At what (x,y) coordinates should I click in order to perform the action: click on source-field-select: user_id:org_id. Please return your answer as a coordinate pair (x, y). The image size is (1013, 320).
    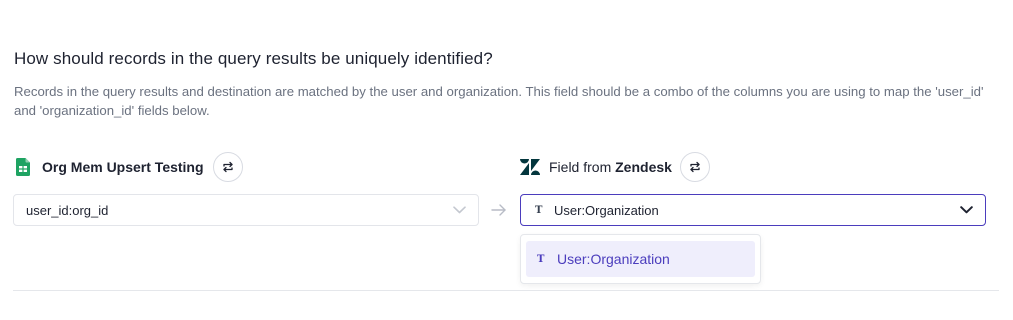
    Looking at the image, I should click on (246, 210).